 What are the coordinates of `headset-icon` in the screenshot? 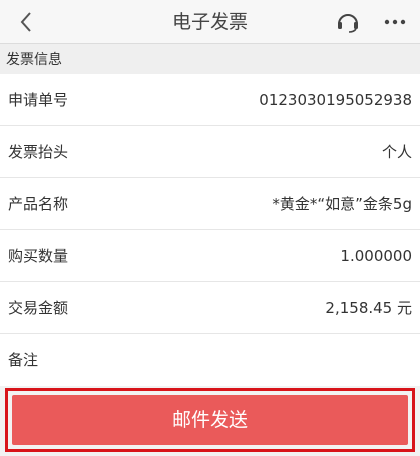 It's located at (348, 22).